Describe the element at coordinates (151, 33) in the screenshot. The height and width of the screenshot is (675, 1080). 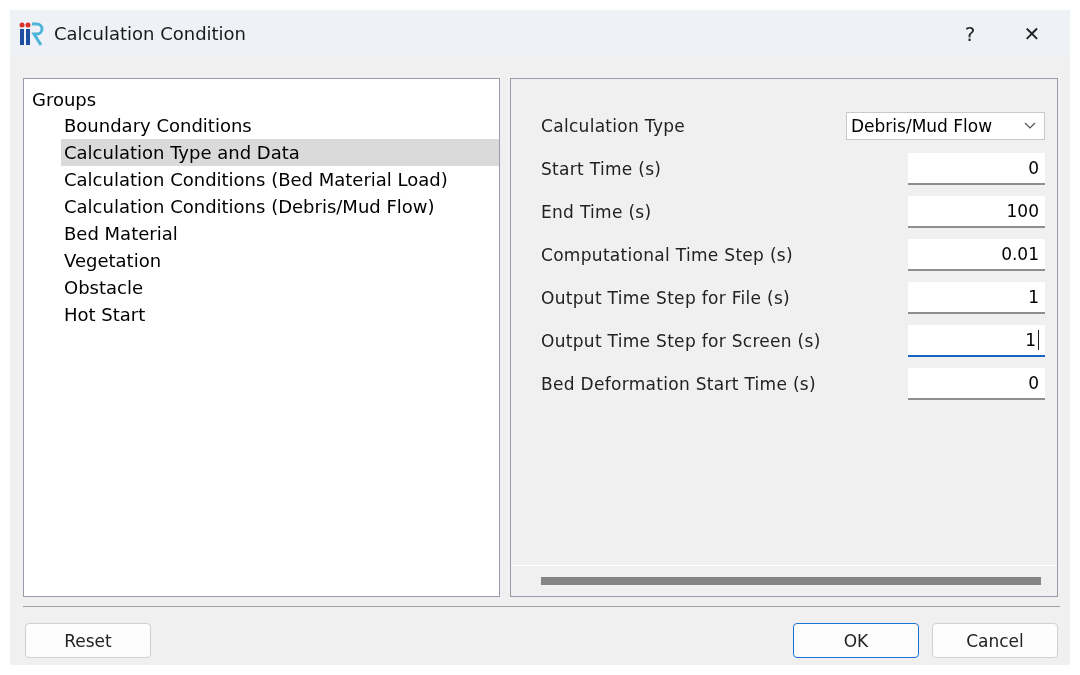
I see `window-title: Calculation Condition` at that location.